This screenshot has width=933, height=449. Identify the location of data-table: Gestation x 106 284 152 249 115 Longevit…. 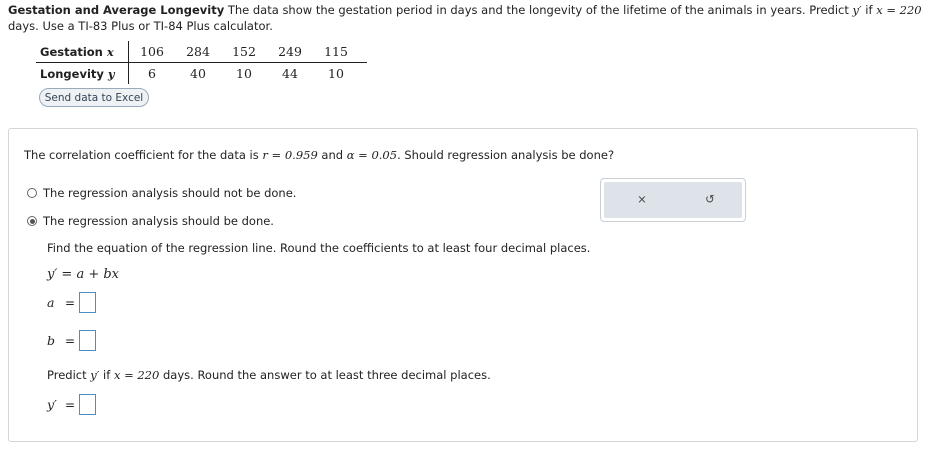
(201, 62).